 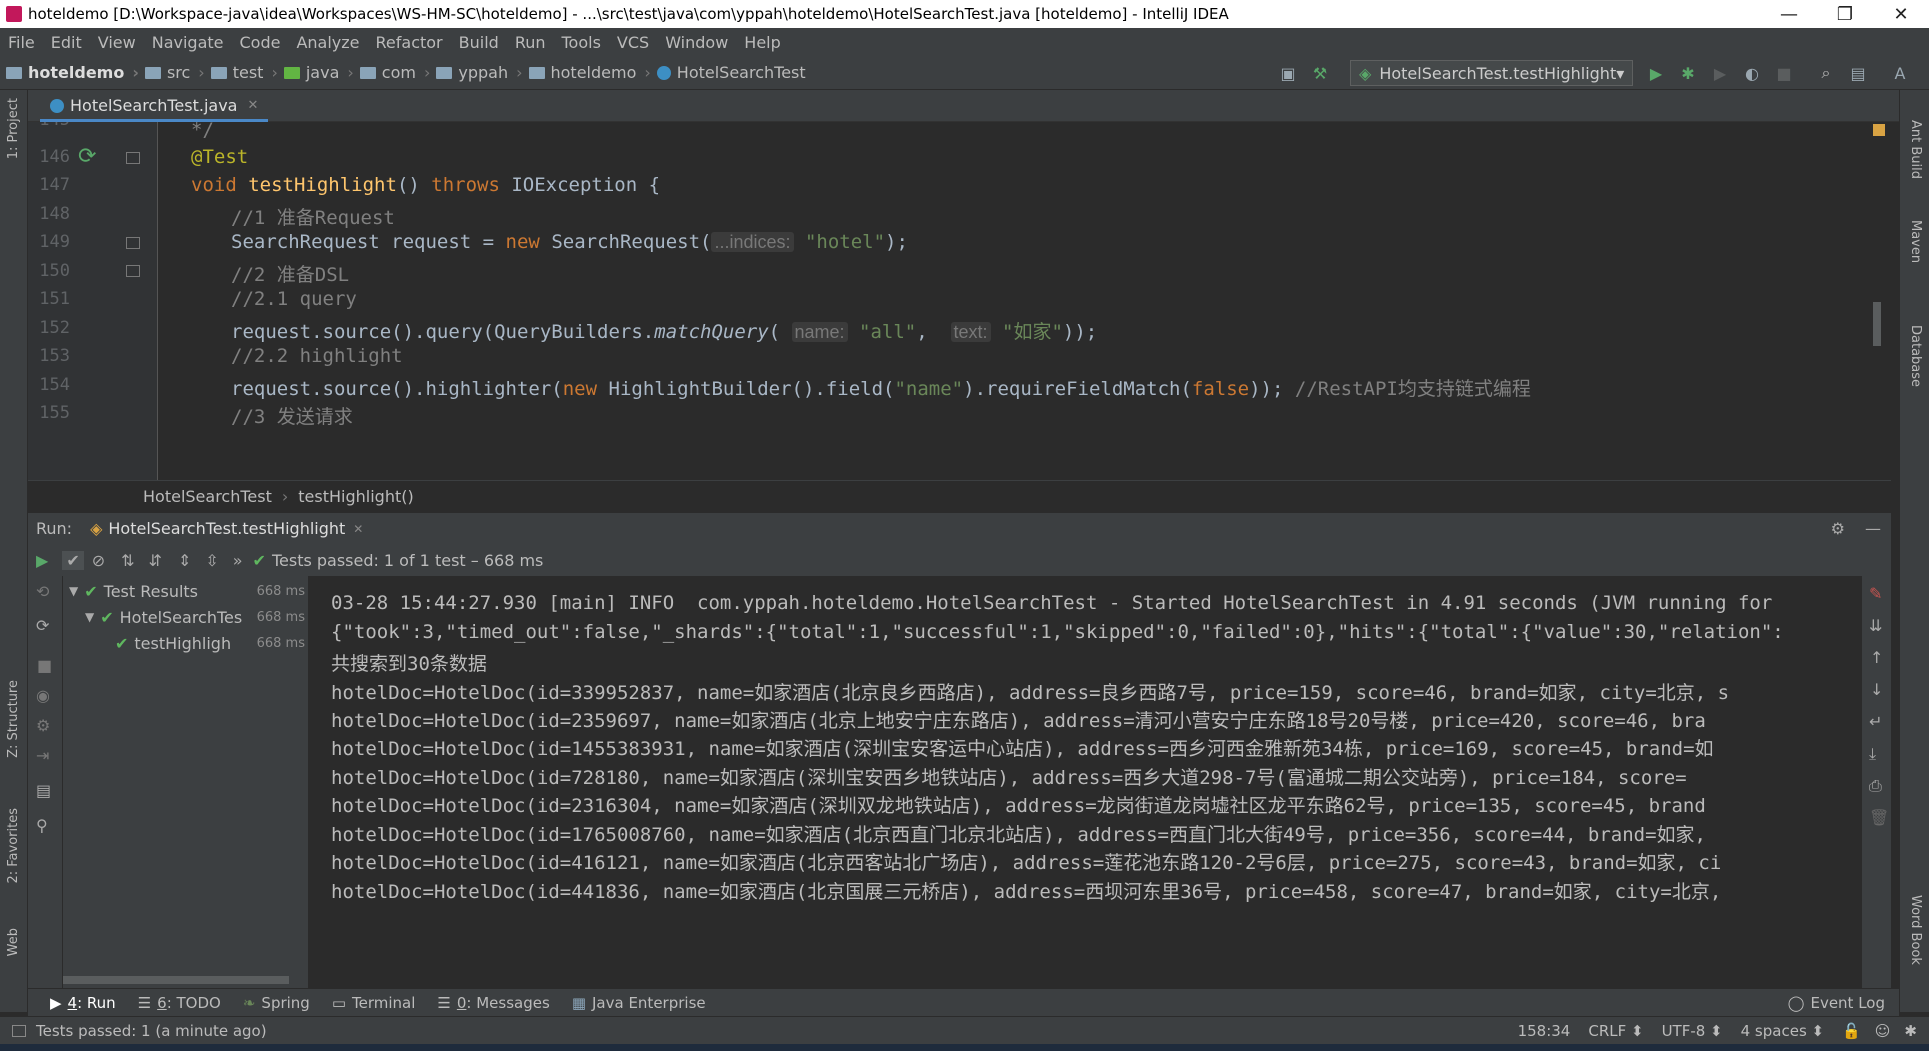 What do you see at coordinates (1836, 1003) in the screenshot?
I see `event-log-button: ◯ Event Log` at bounding box center [1836, 1003].